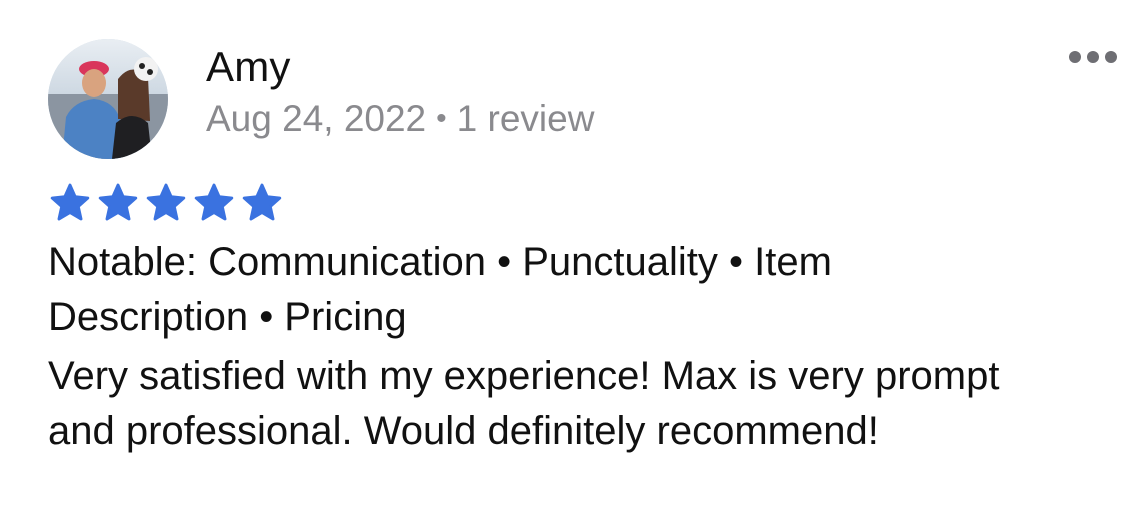  Describe the element at coordinates (316, 118) in the screenshot. I see `review-date: Aug 24, 2022` at that location.